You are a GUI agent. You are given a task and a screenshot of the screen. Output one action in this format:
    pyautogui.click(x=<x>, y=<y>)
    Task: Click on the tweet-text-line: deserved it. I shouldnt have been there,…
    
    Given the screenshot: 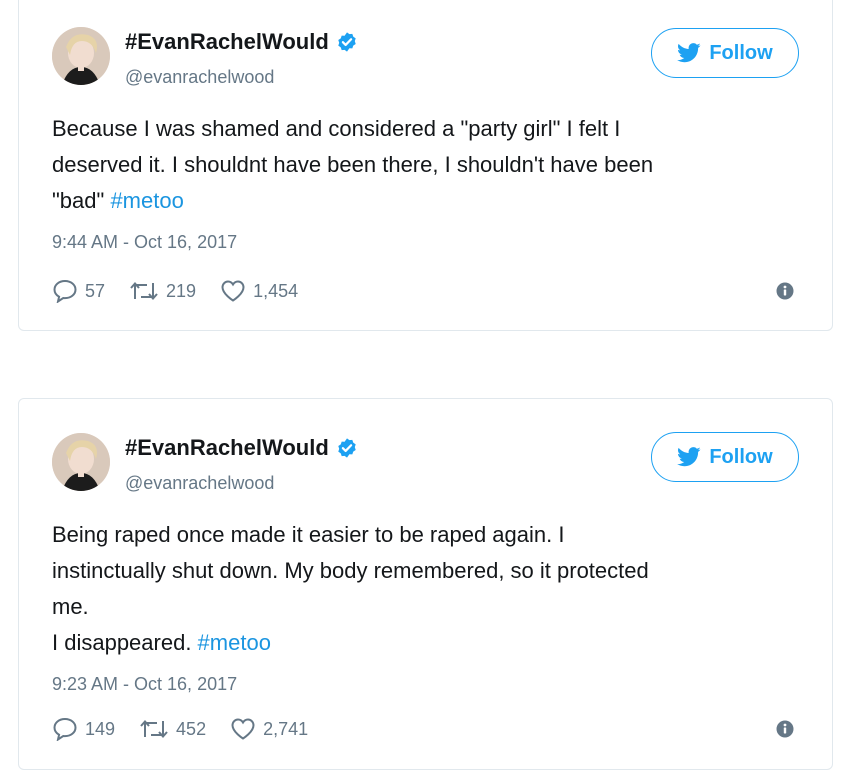 What is the action you would take?
    pyautogui.click(x=353, y=164)
    